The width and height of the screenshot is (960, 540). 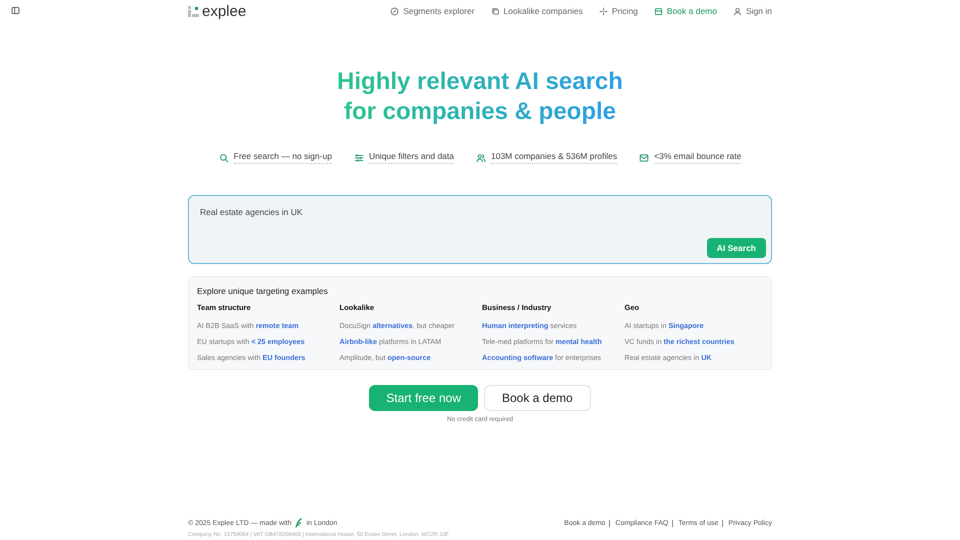 I want to click on mail-icon, so click(x=644, y=157).